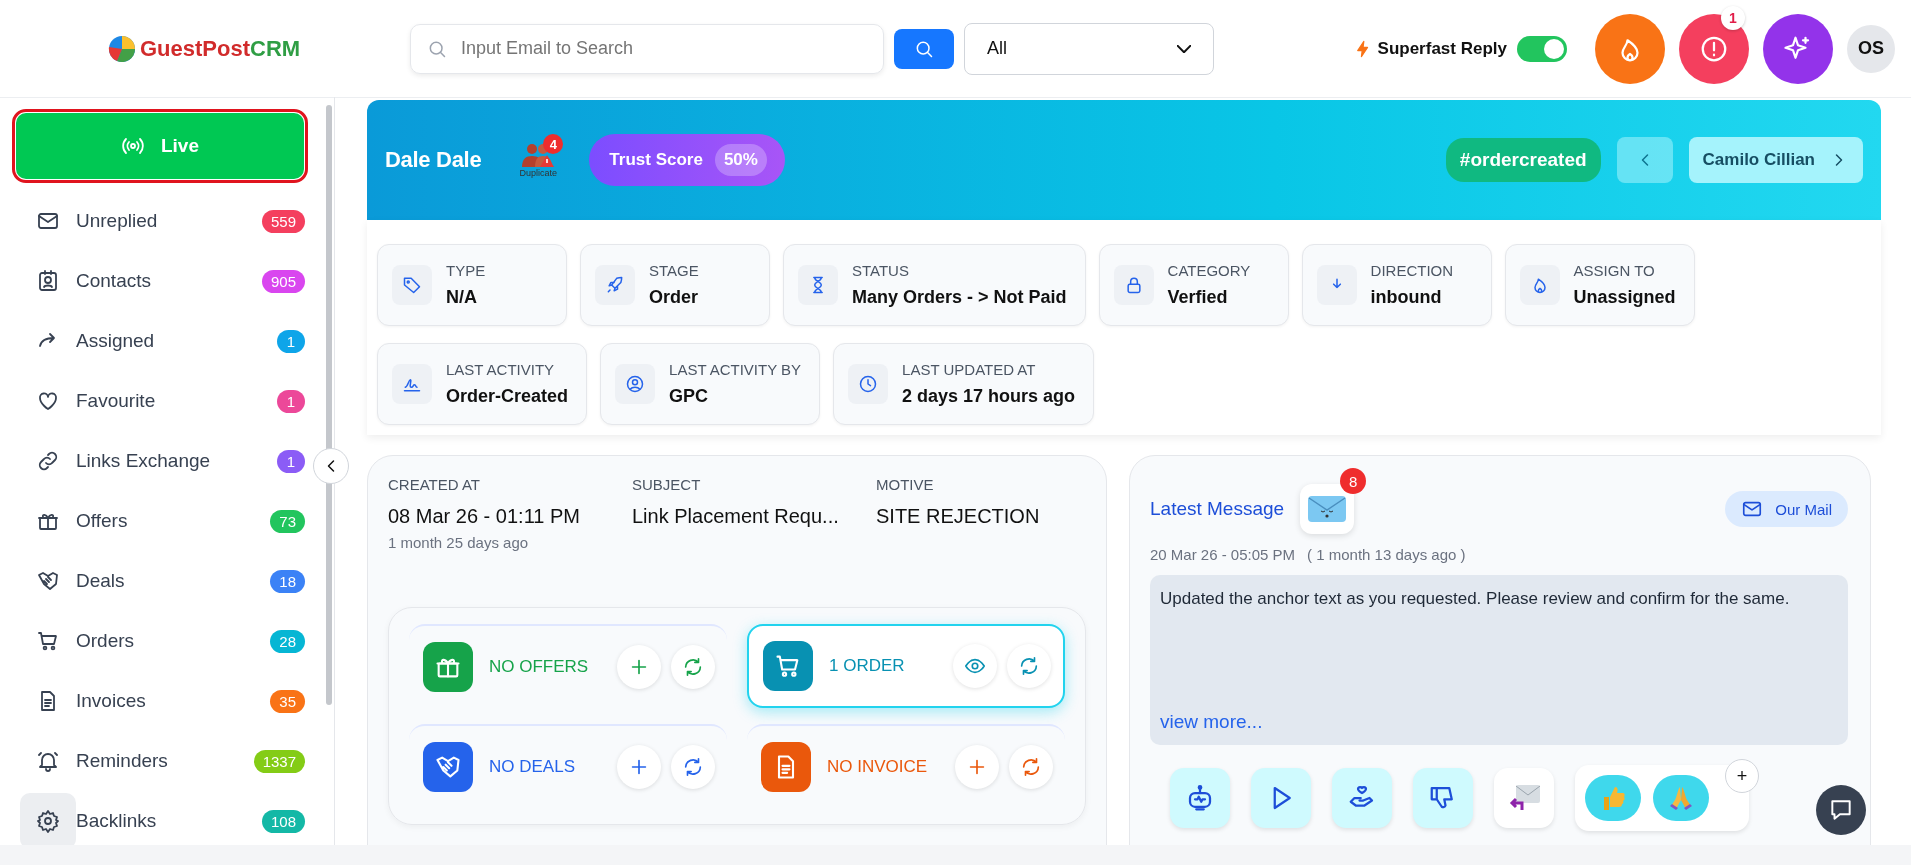 Image resolution: width=1911 pixels, height=865 pixels. What do you see at coordinates (635, 384) in the screenshot?
I see `user-circle-icon` at bounding box center [635, 384].